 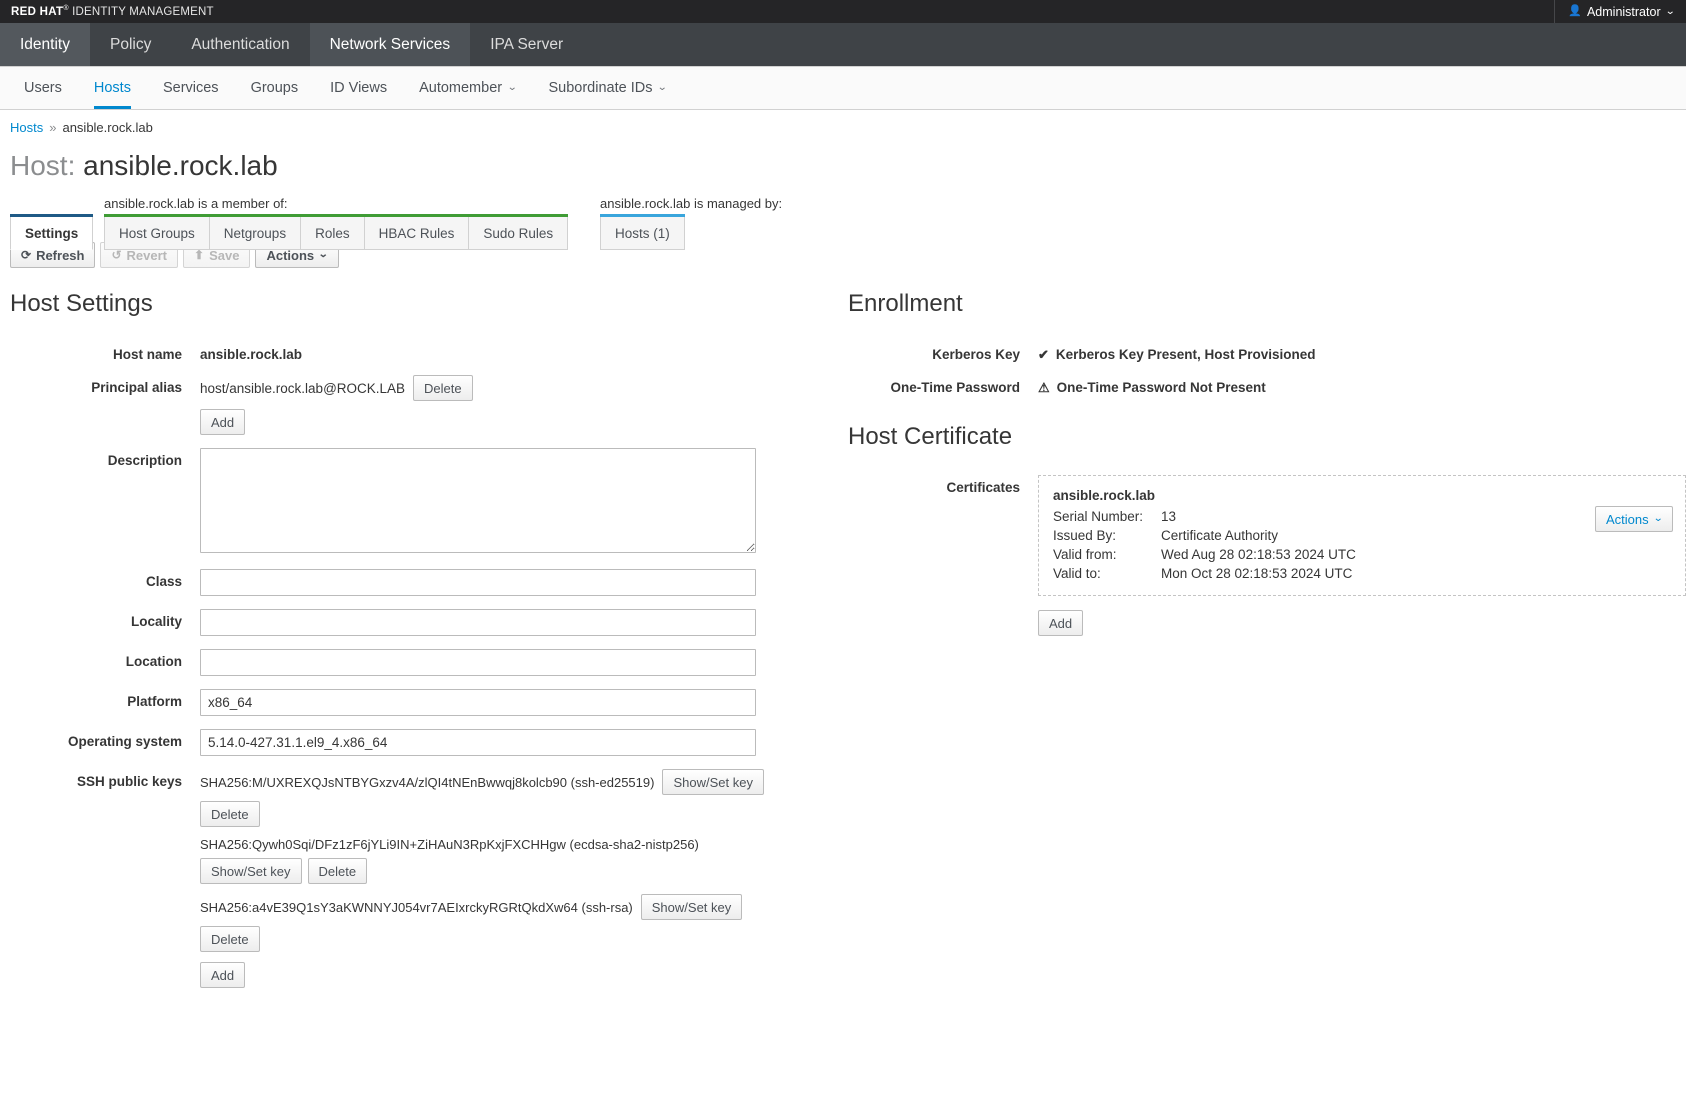 I want to click on certificate-add-button: Add, so click(x=1061, y=623).